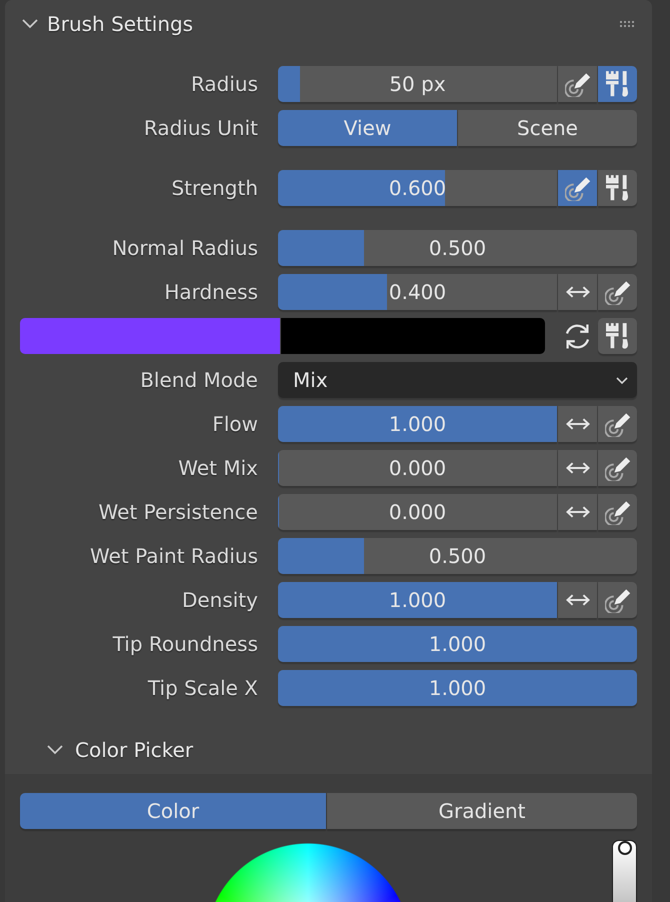 The height and width of the screenshot is (902, 670). Describe the element at coordinates (577, 336) in the screenshot. I see `cycle-arrows-icon` at that location.